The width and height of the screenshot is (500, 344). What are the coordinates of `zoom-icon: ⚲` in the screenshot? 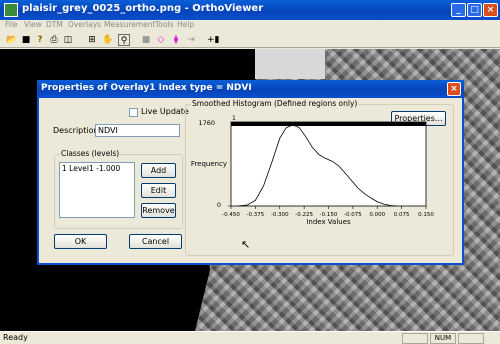 It's located at (124, 40).